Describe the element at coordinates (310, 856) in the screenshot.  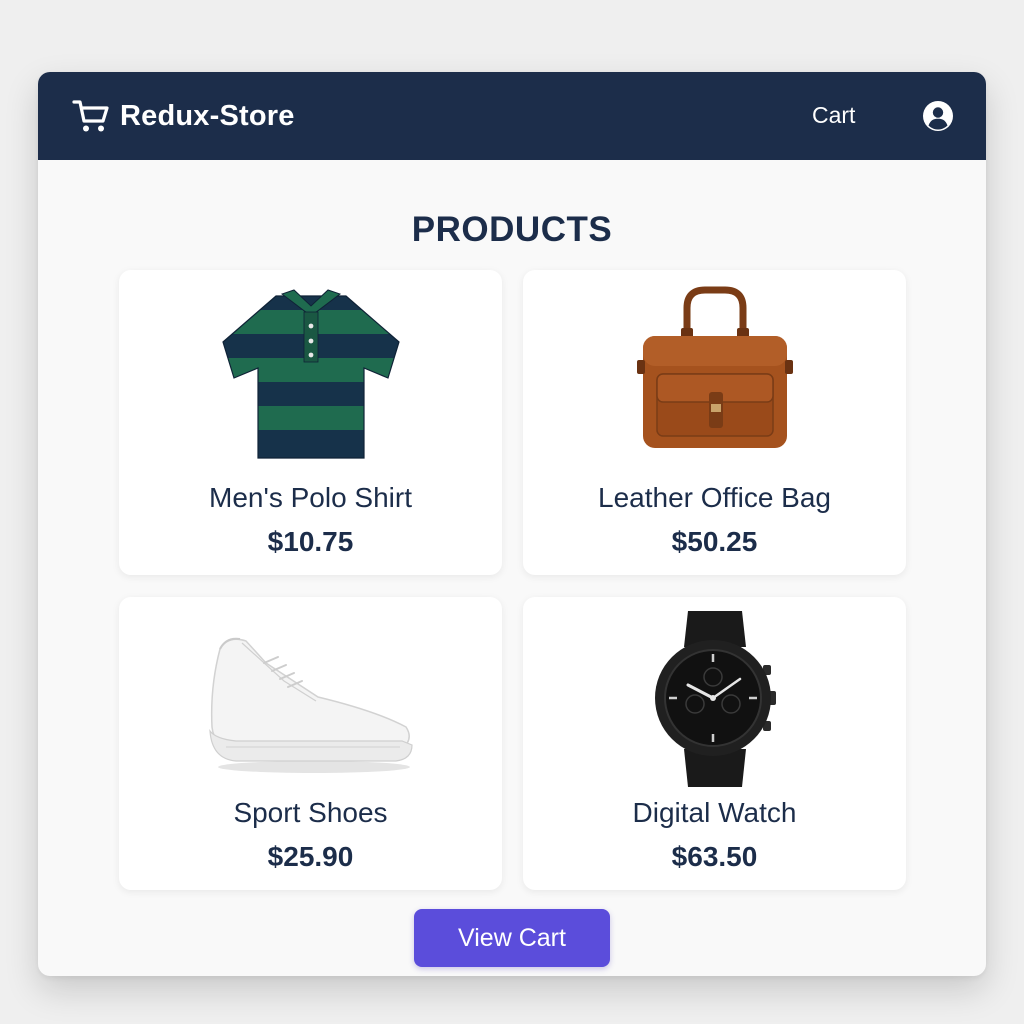
I see `product-price: $25.90` at that location.